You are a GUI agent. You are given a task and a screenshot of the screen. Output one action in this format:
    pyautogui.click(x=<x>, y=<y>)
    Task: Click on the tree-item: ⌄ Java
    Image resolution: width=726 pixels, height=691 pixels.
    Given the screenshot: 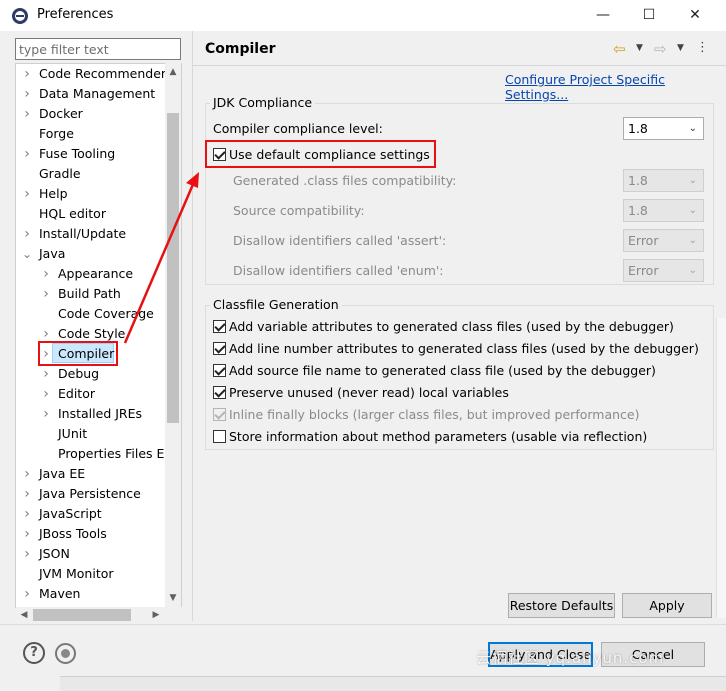 What is the action you would take?
    pyautogui.click(x=92, y=254)
    